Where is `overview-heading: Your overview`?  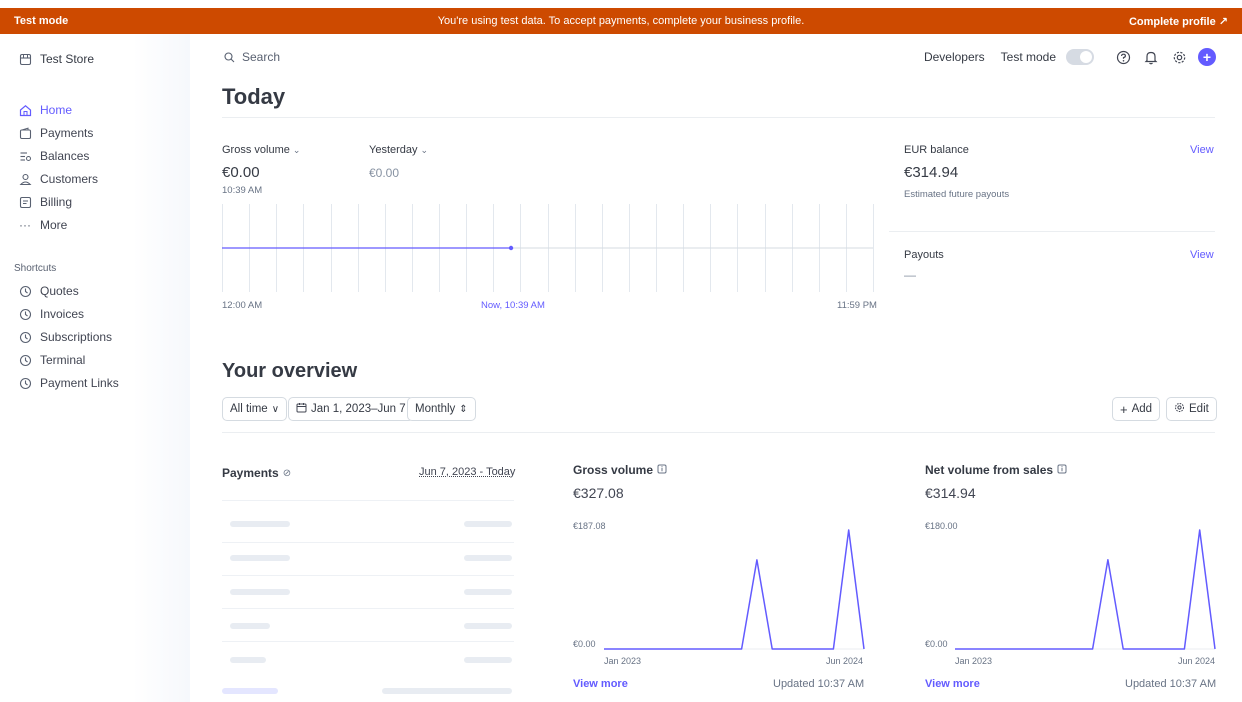 overview-heading: Your overview is located at coordinates (290, 371).